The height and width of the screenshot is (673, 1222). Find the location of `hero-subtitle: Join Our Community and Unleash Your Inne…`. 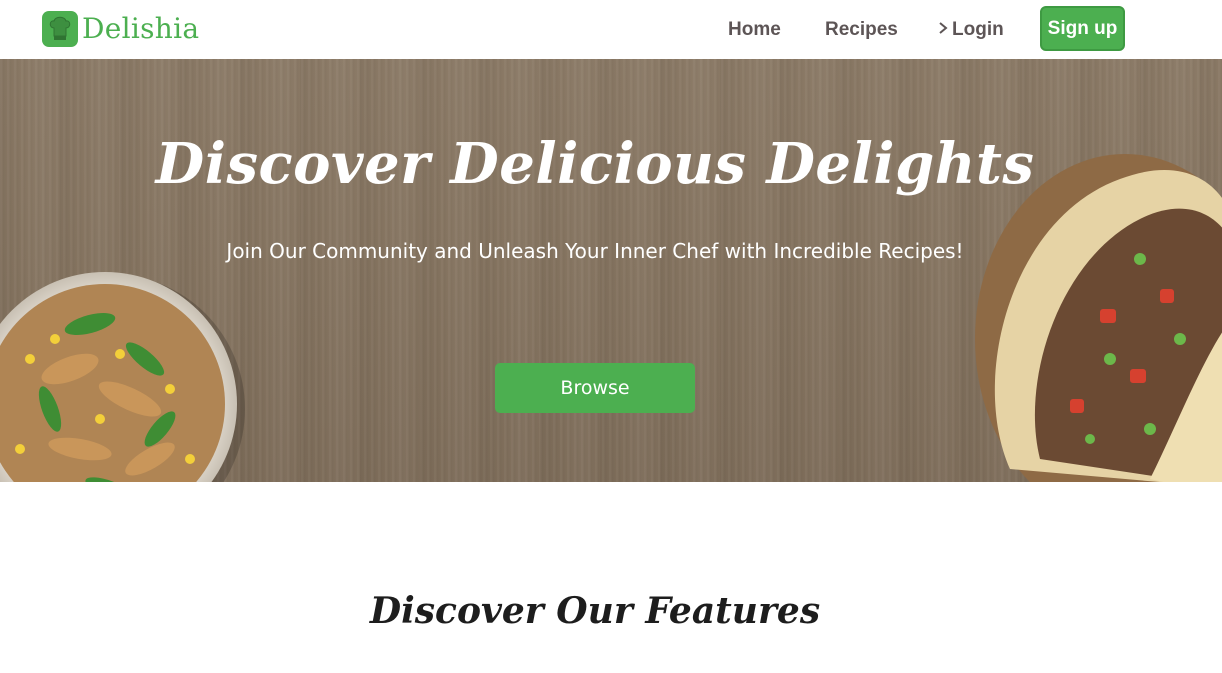

hero-subtitle: Join Our Community and Unleash Your Inne… is located at coordinates (595, 251).